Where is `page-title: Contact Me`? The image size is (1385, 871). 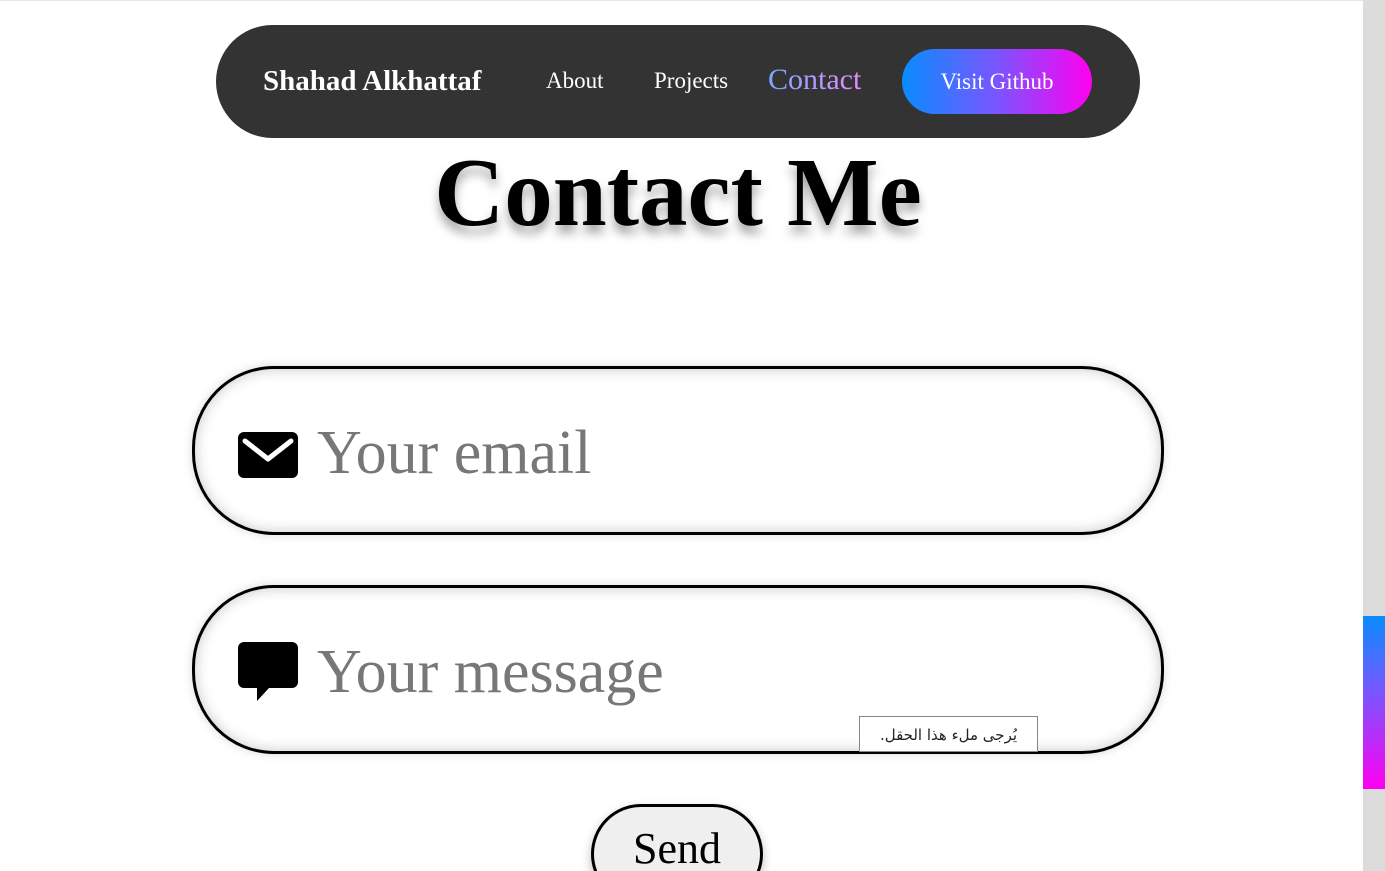
page-title: Contact Me is located at coordinates (678, 192).